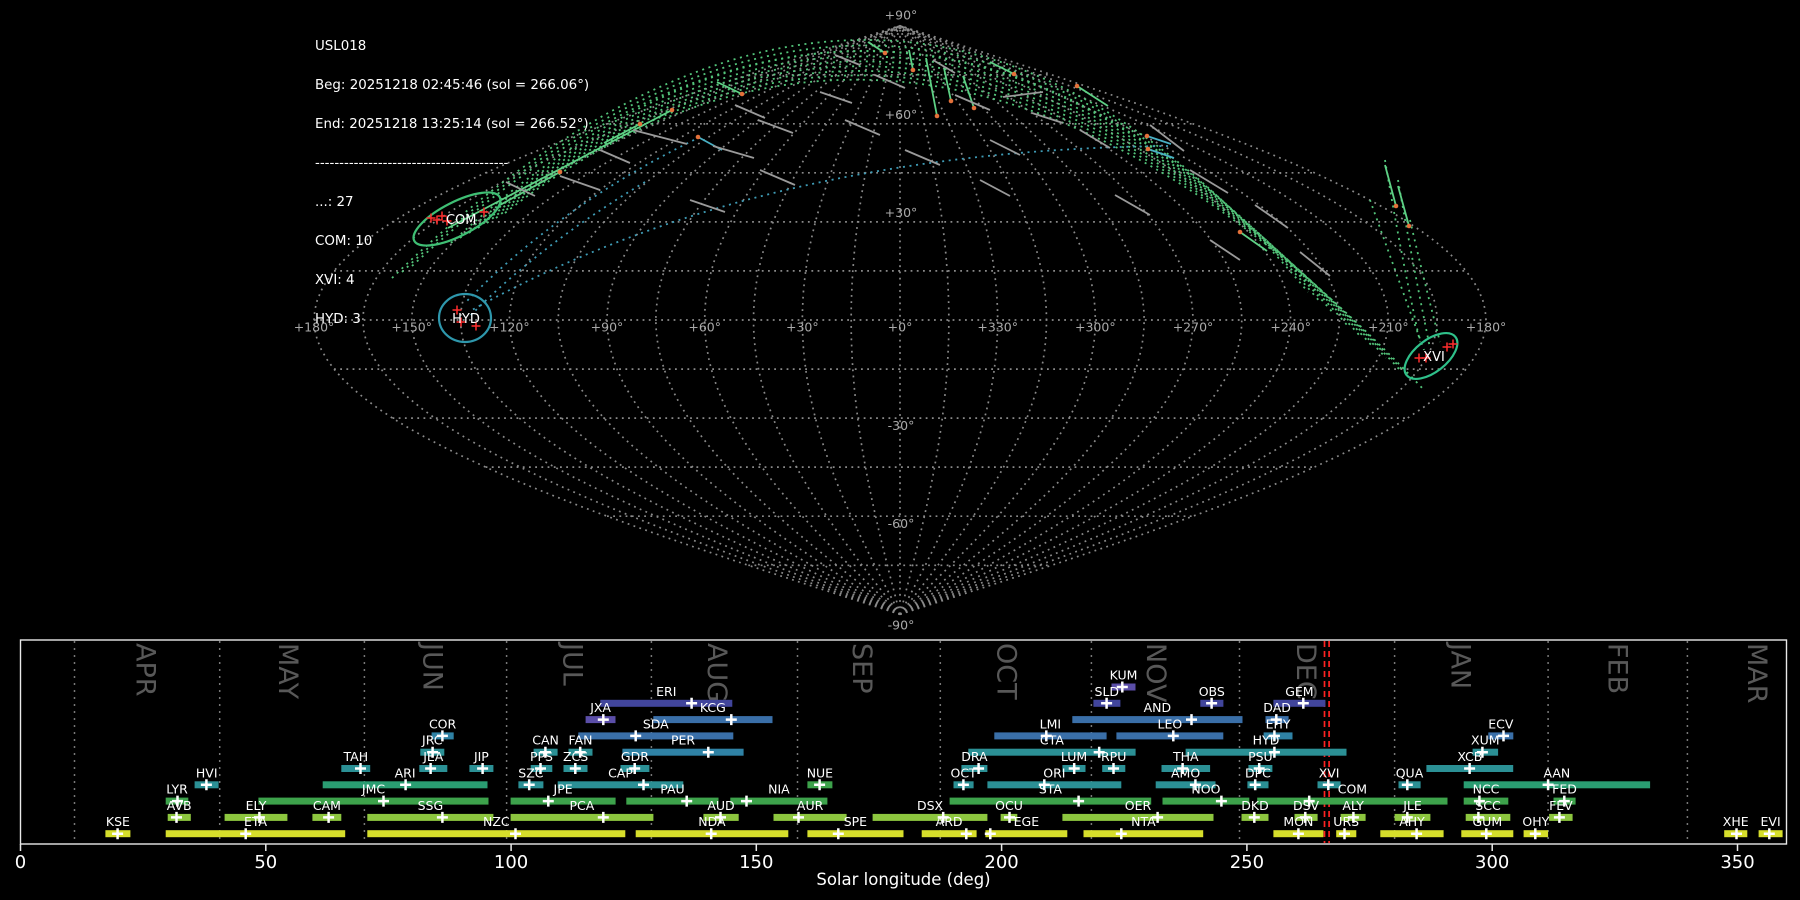  I want to click on latitude-label: +30°, so click(901, 212).